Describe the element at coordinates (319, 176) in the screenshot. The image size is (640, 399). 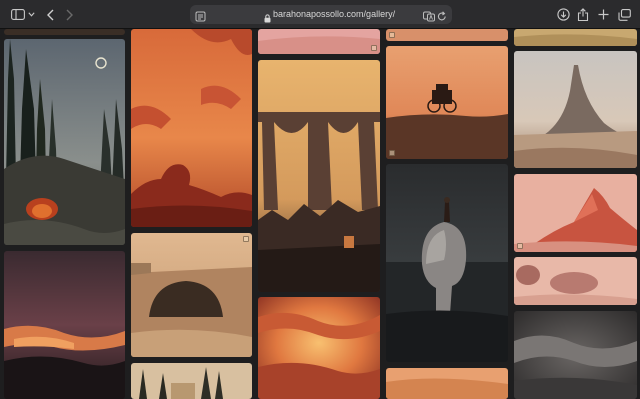
I see `artwork-stone-aqueduct` at that location.